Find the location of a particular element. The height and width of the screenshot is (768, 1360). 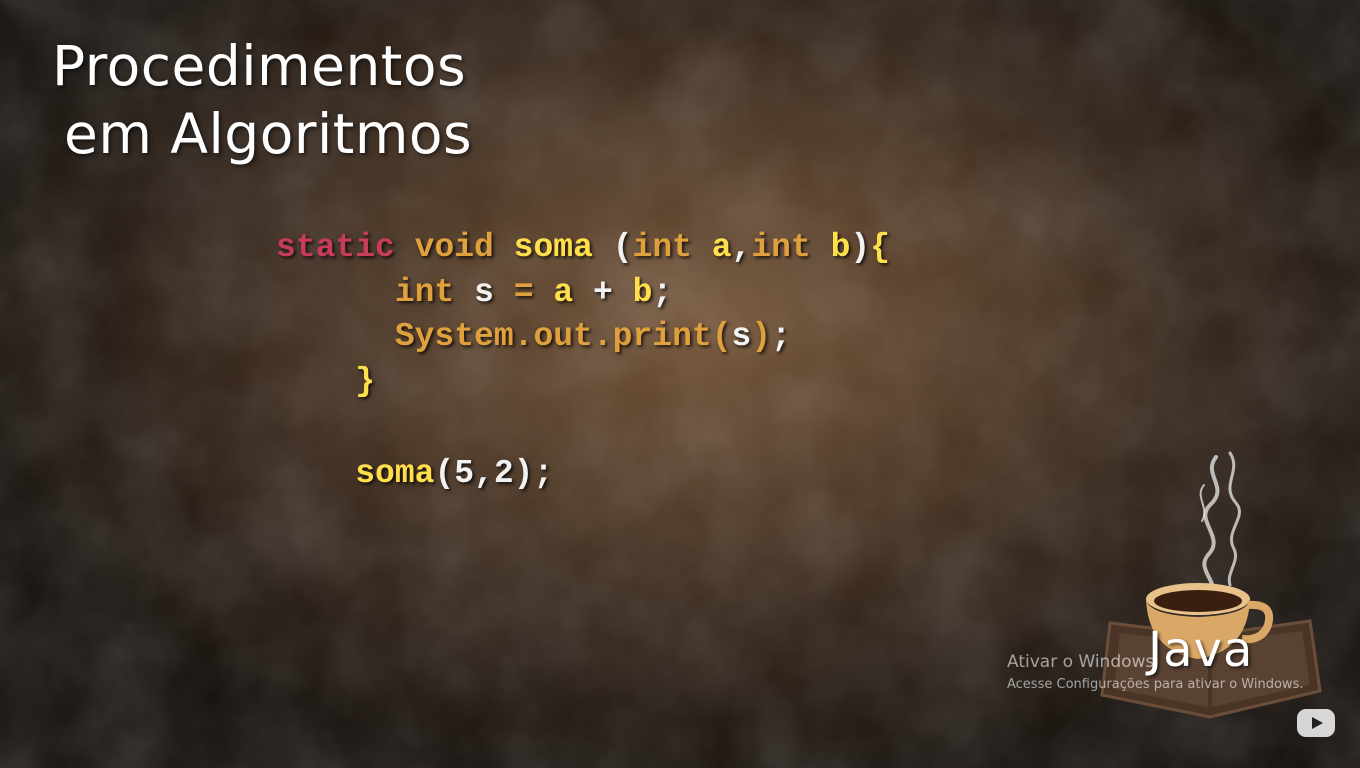

code-line-1: static void soma (int a,int b){ is located at coordinates (583, 248).